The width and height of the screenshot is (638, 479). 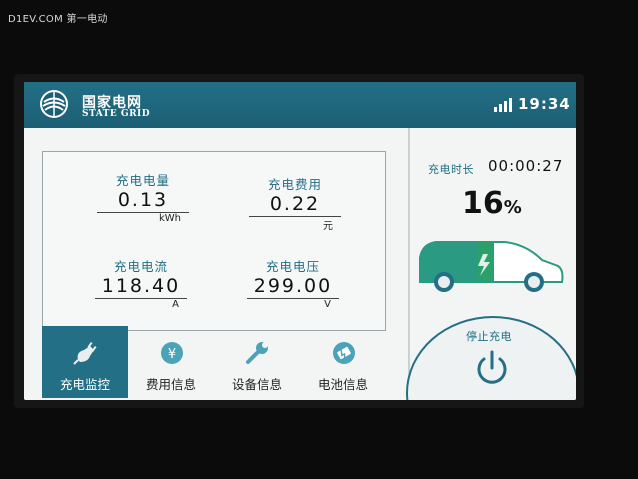 I want to click on nav-battery-info-label: 电池信息, so click(x=342, y=384).